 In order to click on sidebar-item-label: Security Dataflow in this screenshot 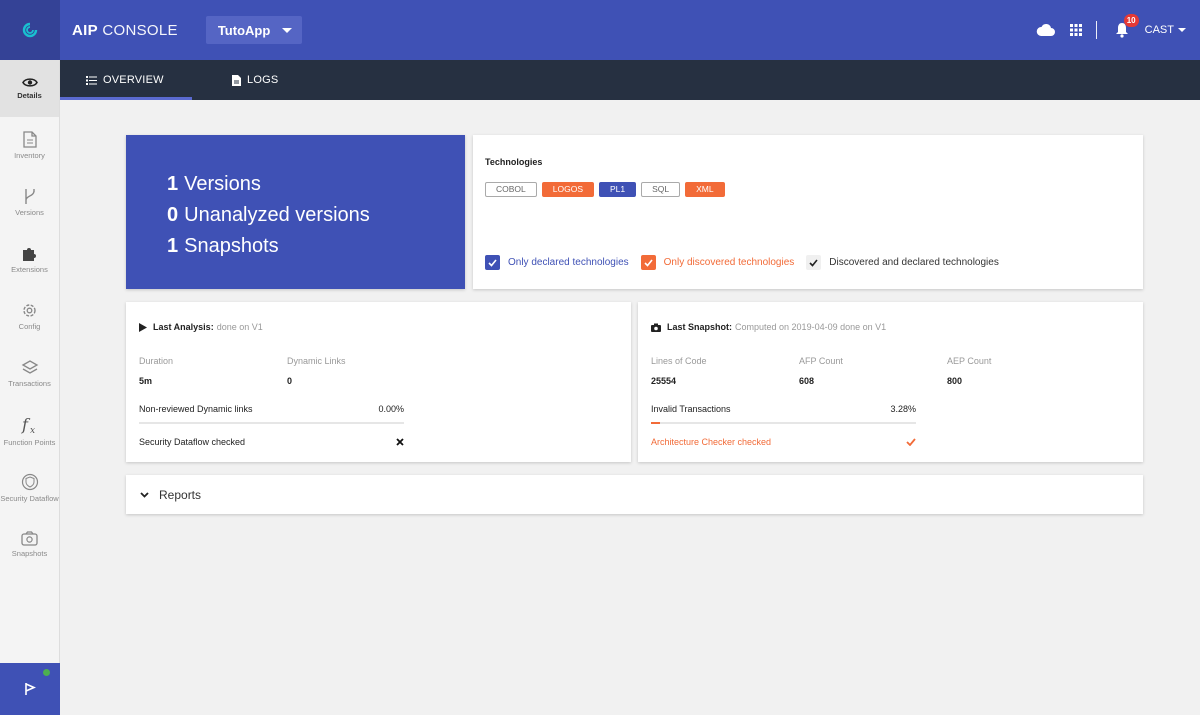, I will do `click(29, 498)`.